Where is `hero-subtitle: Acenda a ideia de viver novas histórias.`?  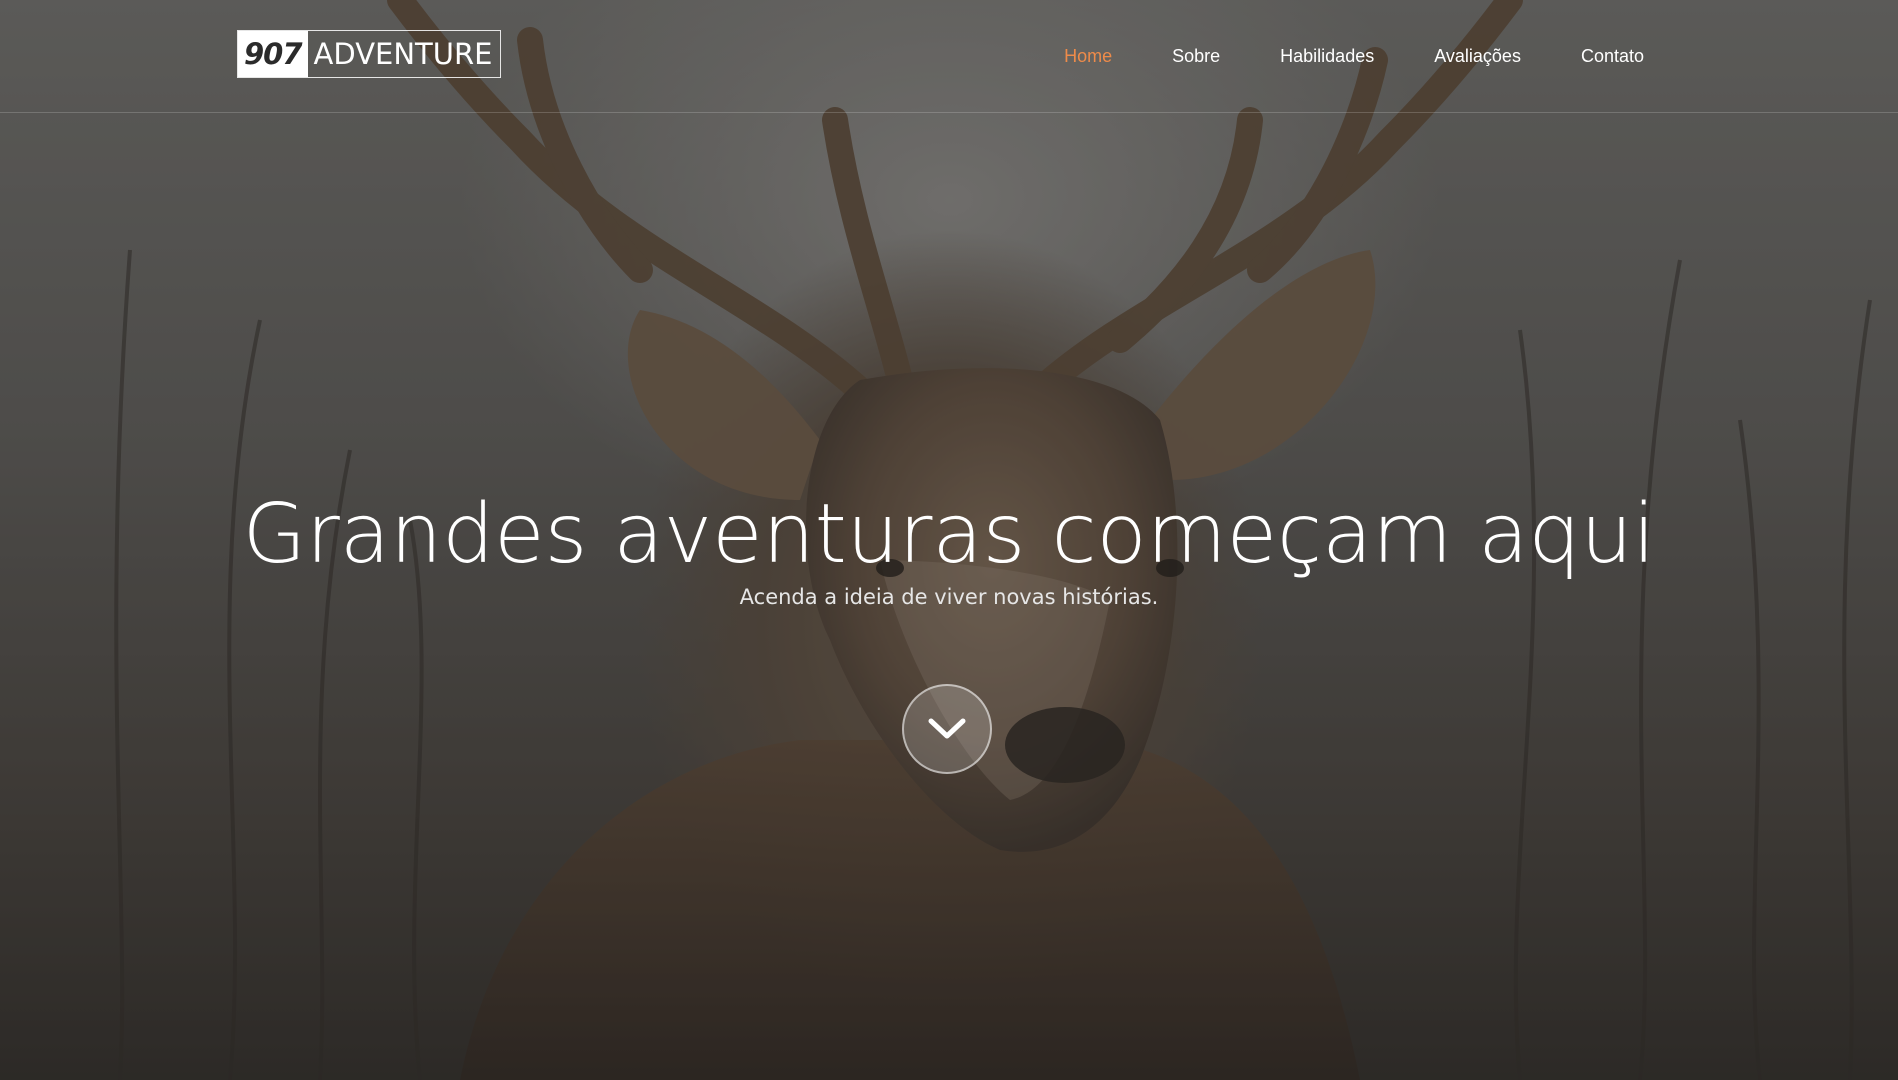
hero-subtitle: Acenda a ideia de viver novas histórias. is located at coordinates (949, 597).